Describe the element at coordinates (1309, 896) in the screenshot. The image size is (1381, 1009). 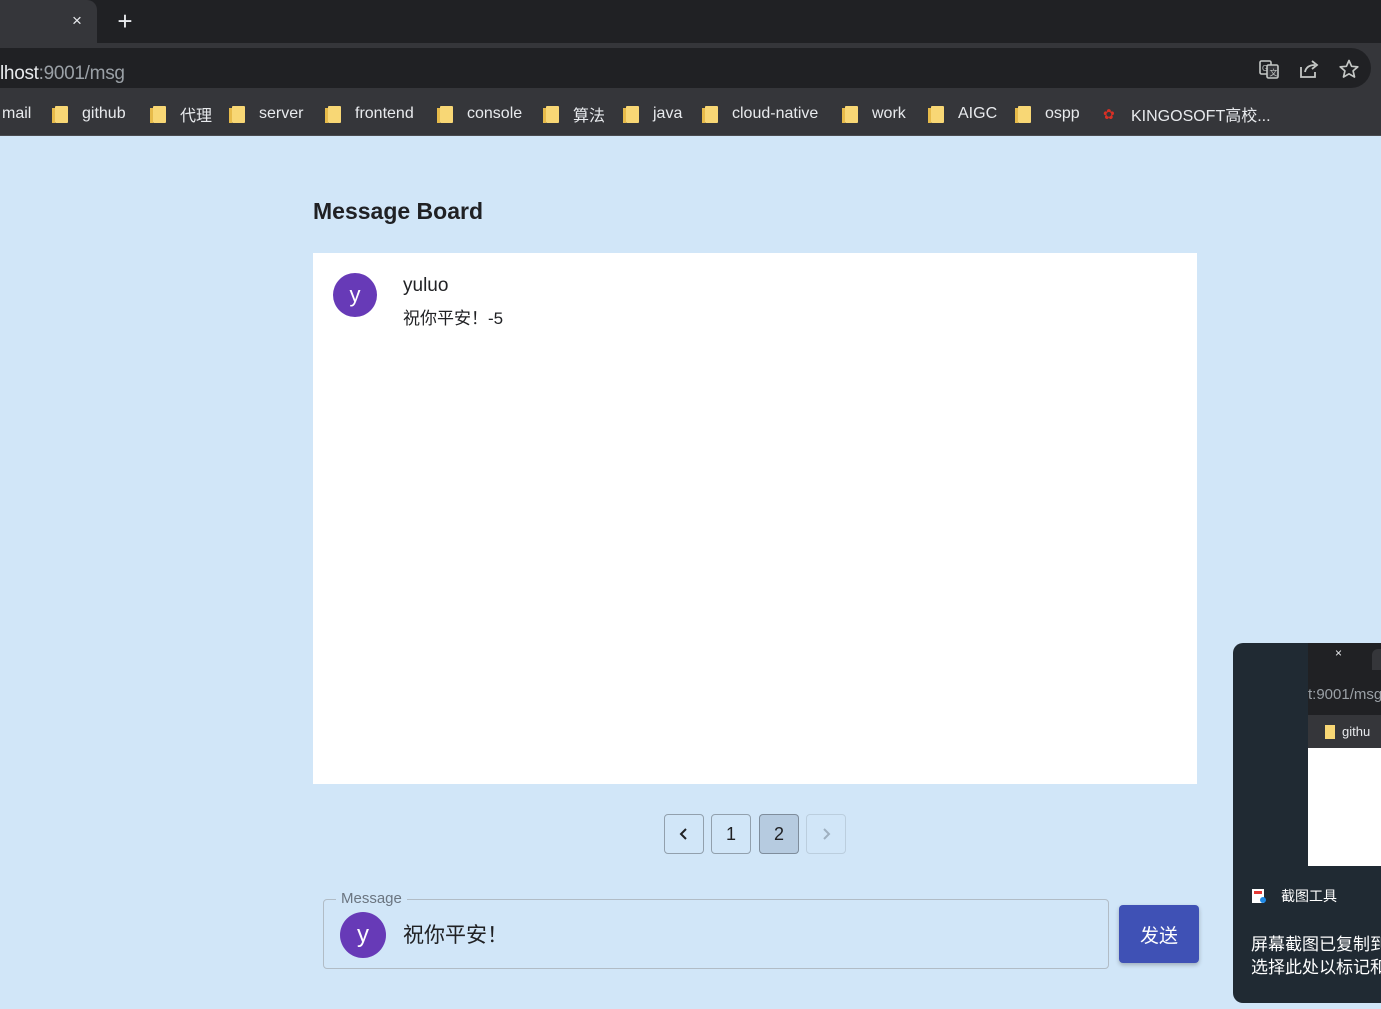
I see `notification-app-name: 截图工具` at that location.